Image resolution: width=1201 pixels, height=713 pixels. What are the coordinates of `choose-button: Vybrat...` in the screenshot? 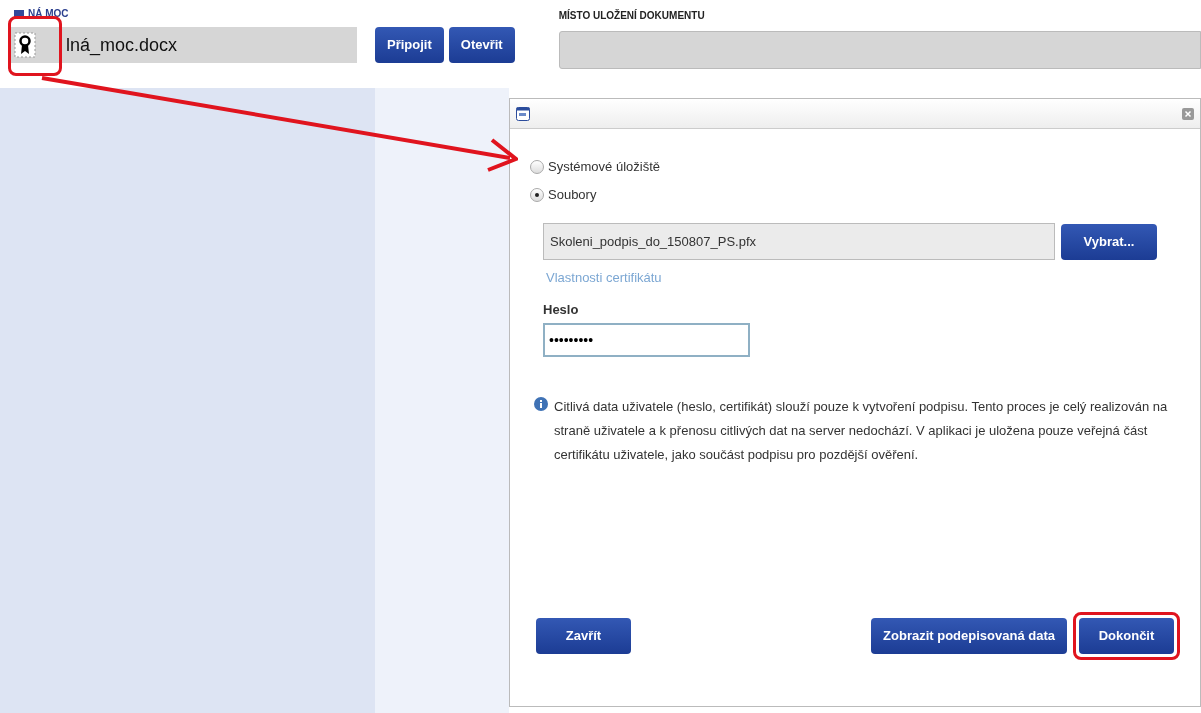 It's located at (1109, 241).